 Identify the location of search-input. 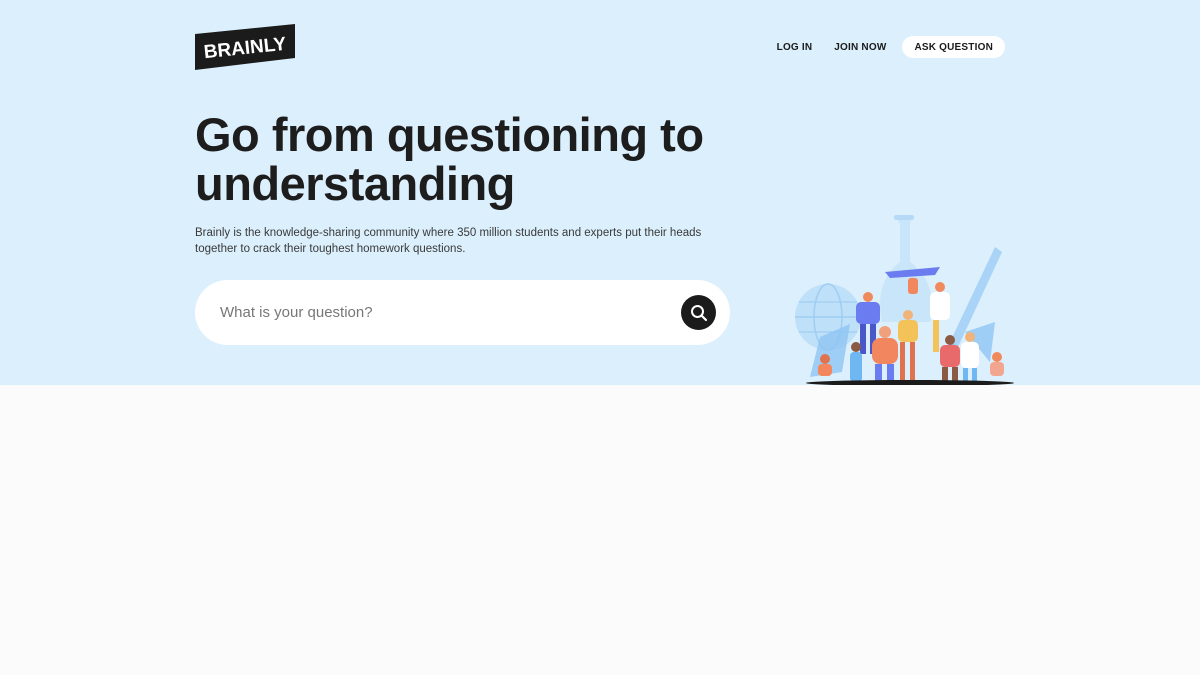
(440, 312).